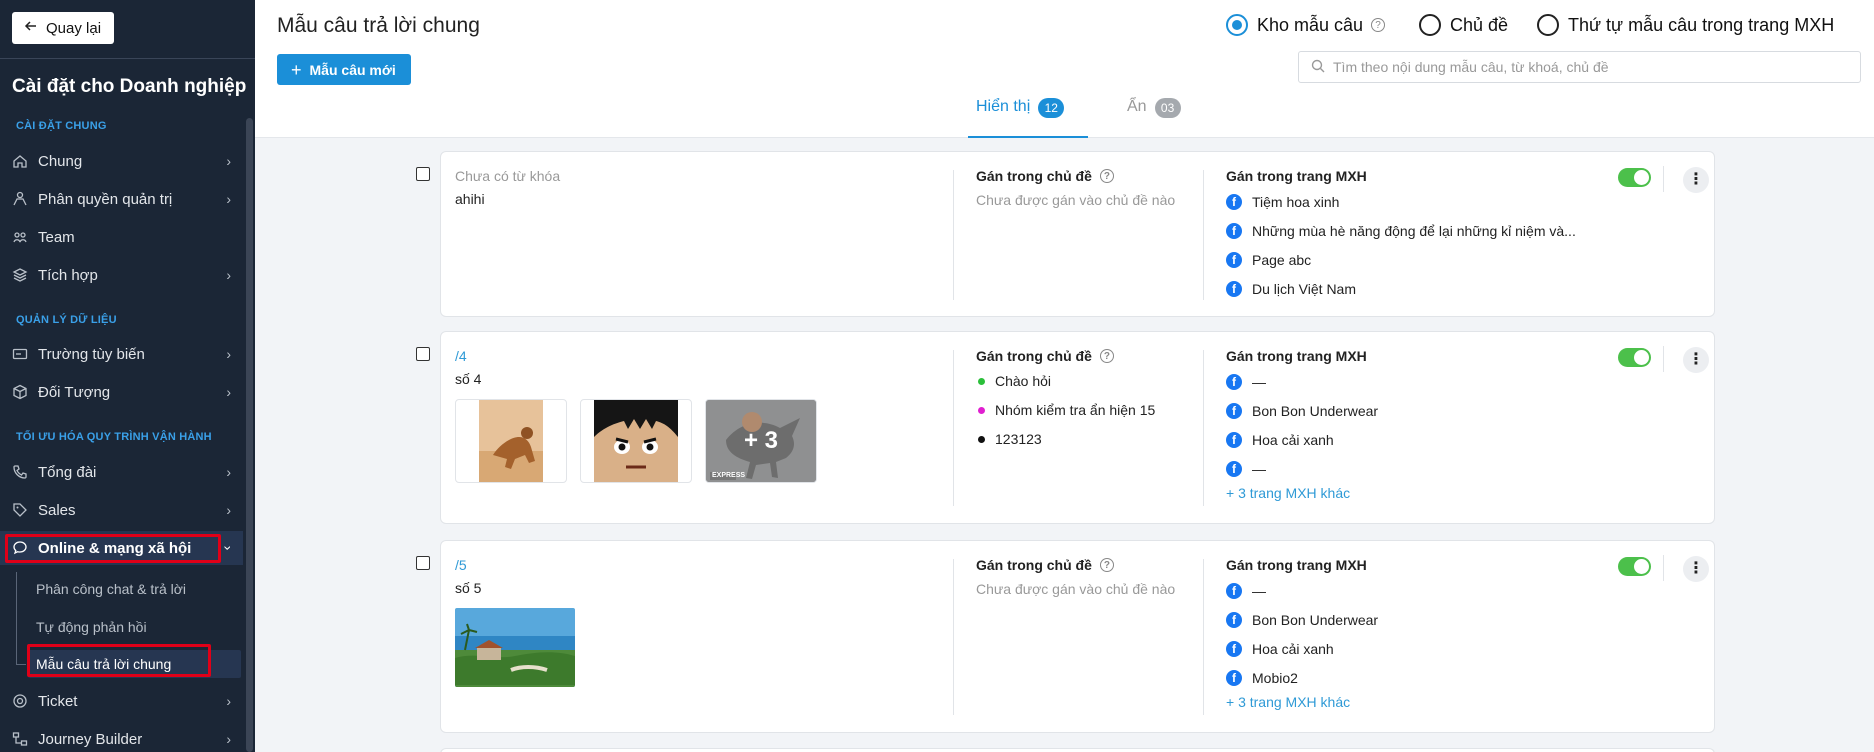 This screenshot has width=1874, height=752. Describe the element at coordinates (121, 392) in the screenshot. I see `sidebar-item-doi-tuong: Đối Tượng ›` at that location.